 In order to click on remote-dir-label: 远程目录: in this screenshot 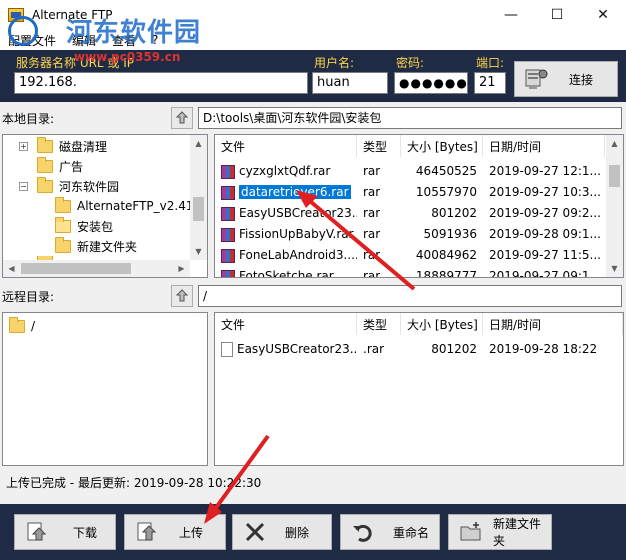, I will do `click(28, 296)`.